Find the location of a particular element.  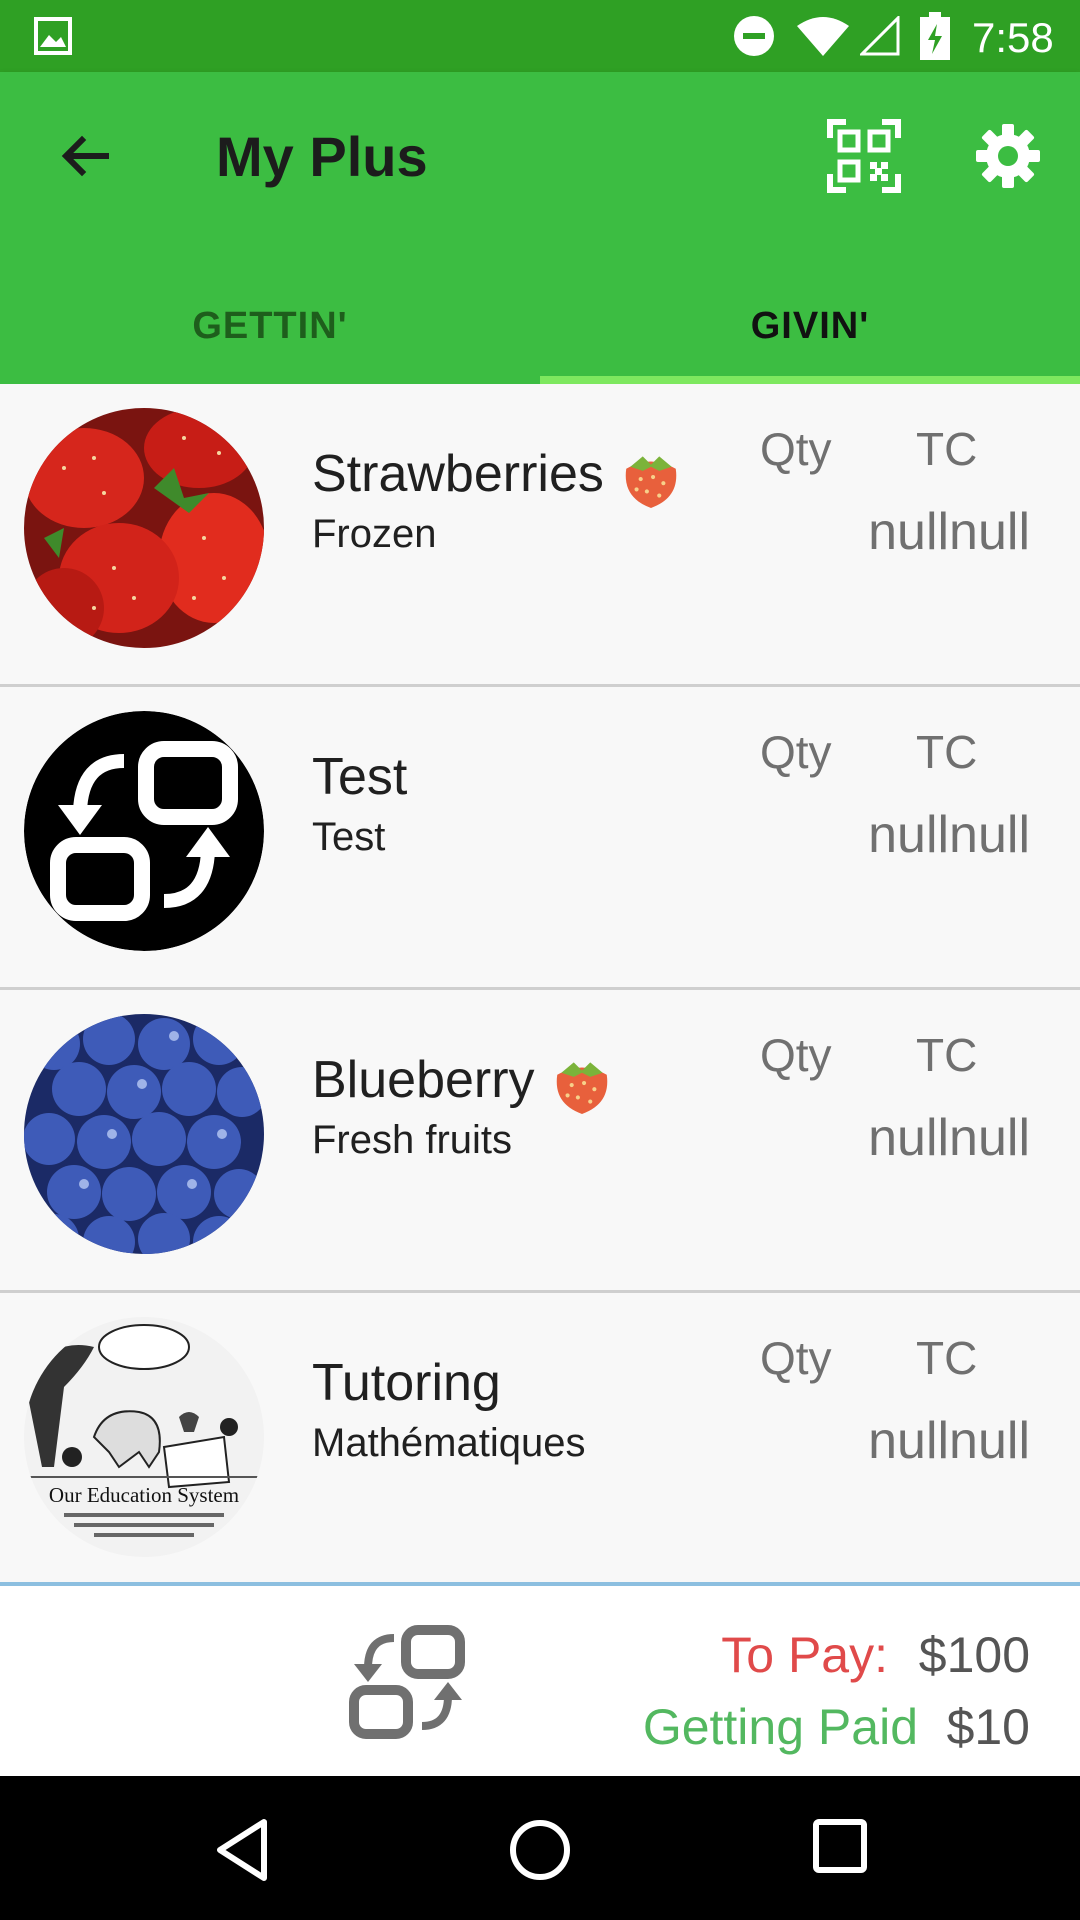

item-name-text: Tutoring is located at coordinates (406, 1383).